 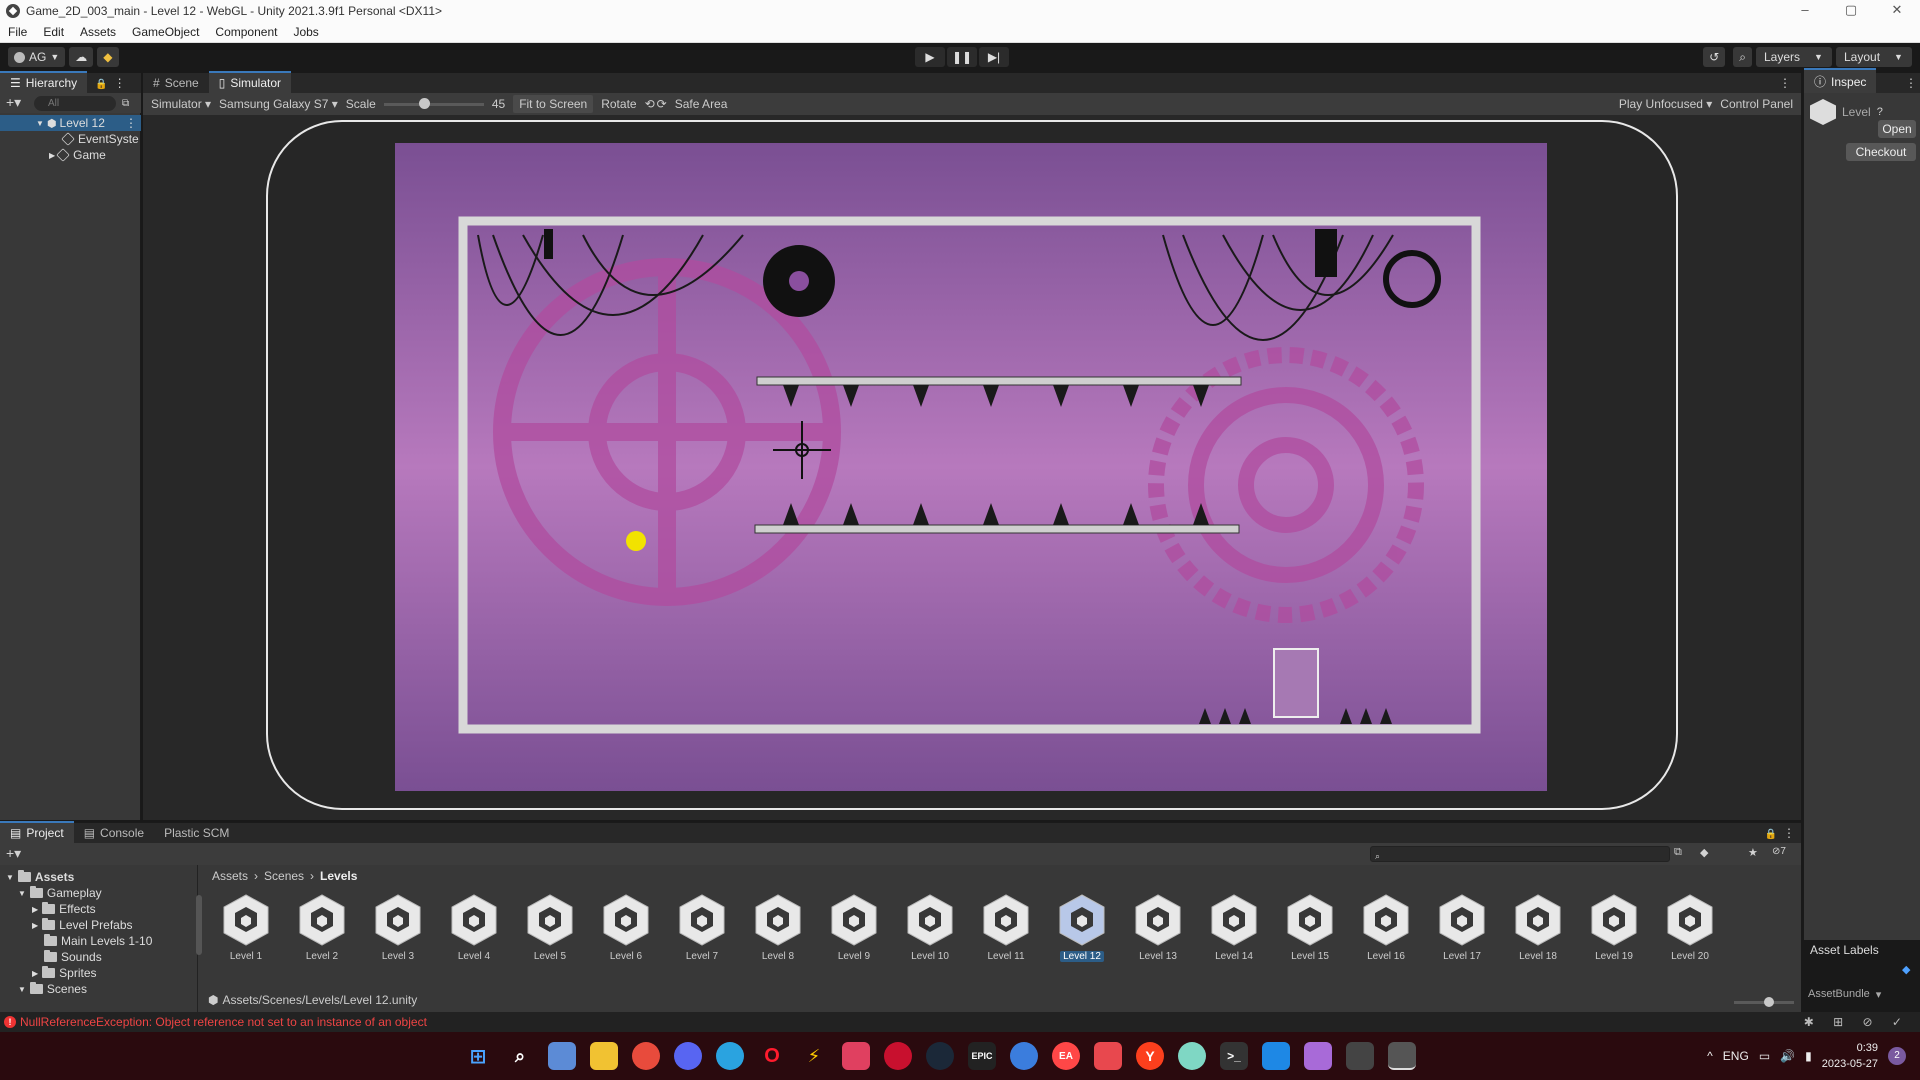 I want to click on volume-icon: 🔊, so click(x=1787, y=1056).